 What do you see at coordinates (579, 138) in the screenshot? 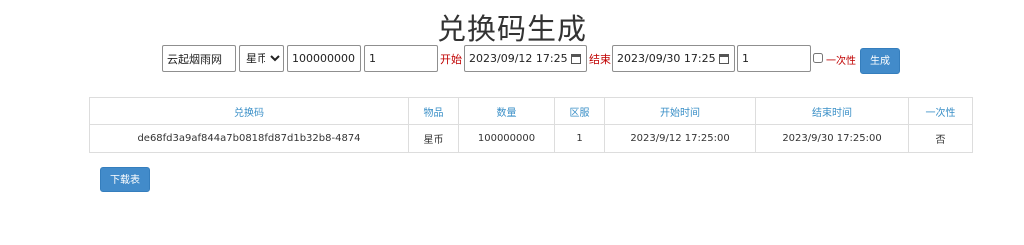
I see `cell-server: 1` at bounding box center [579, 138].